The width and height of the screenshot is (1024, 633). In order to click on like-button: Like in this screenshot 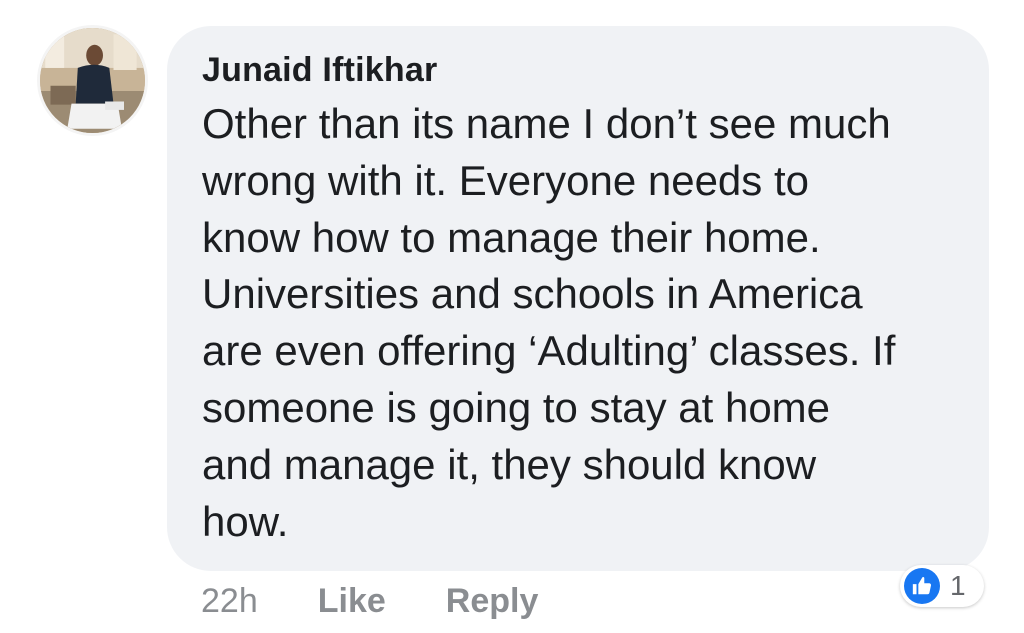, I will do `click(352, 601)`.